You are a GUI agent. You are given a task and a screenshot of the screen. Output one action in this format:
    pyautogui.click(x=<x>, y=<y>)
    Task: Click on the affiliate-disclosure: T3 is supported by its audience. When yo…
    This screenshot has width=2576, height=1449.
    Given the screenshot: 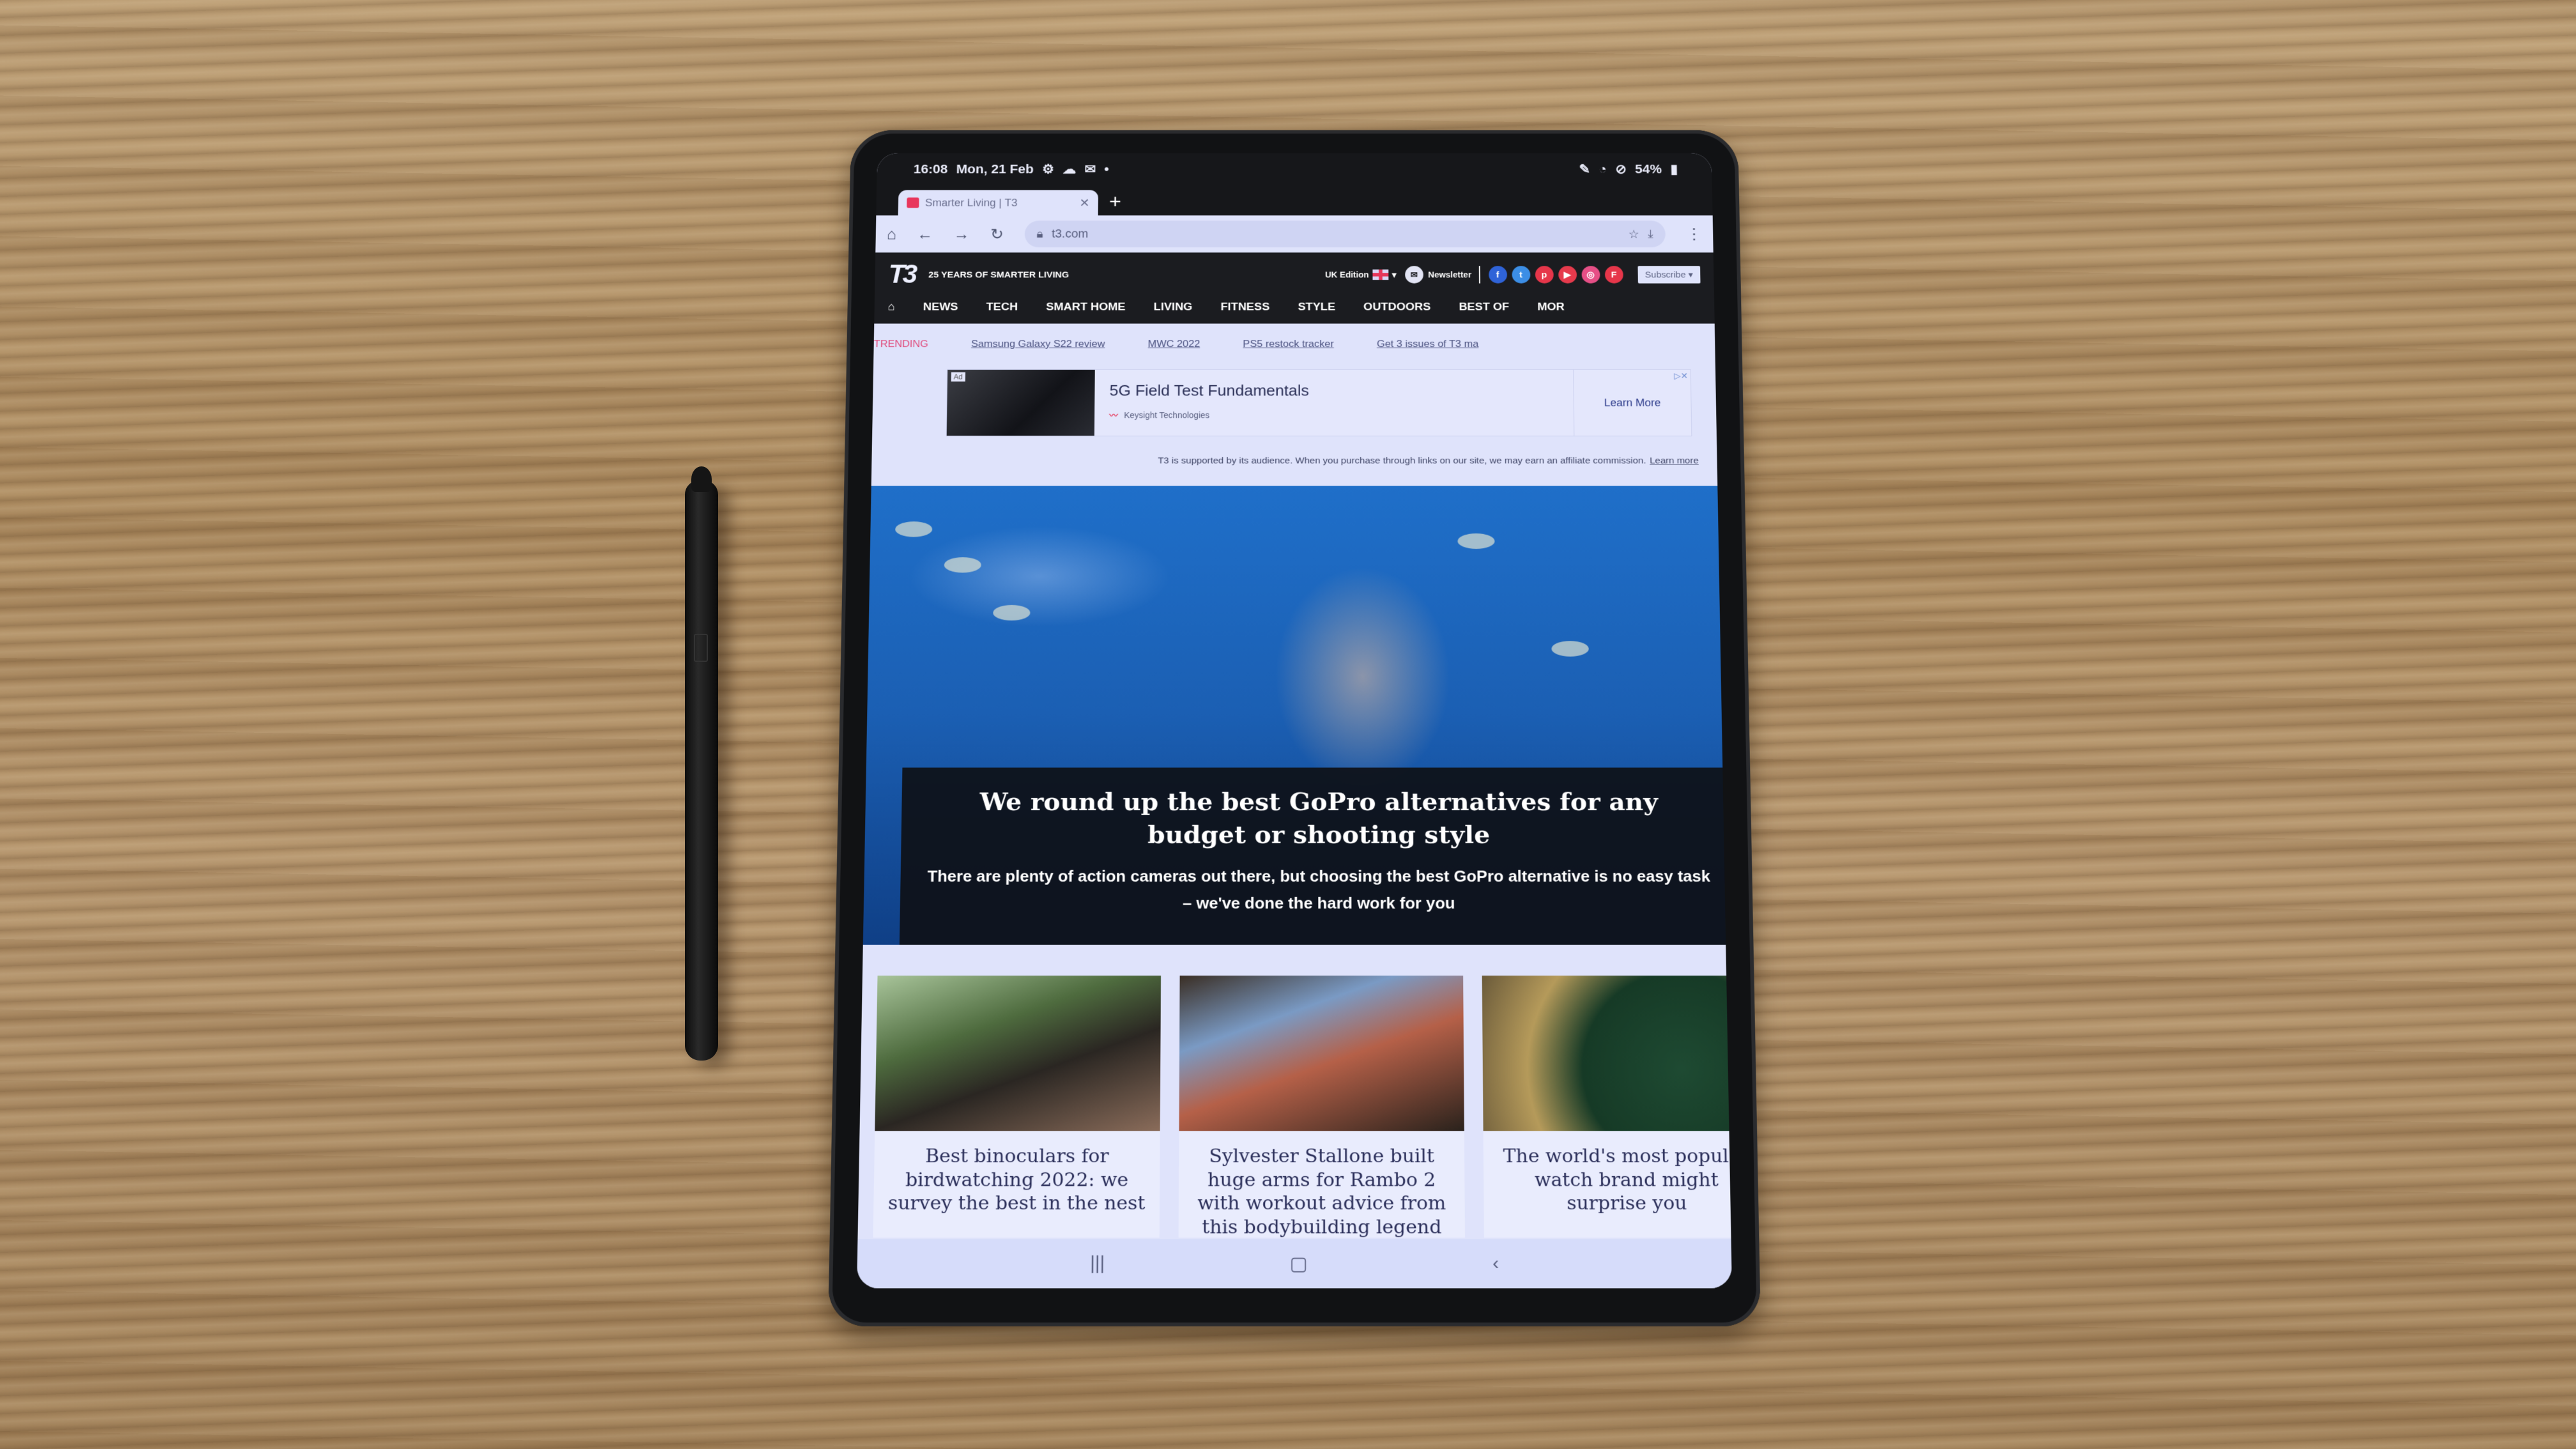 What is the action you would take?
    pyautogui.click(x=1294, y=461)
    